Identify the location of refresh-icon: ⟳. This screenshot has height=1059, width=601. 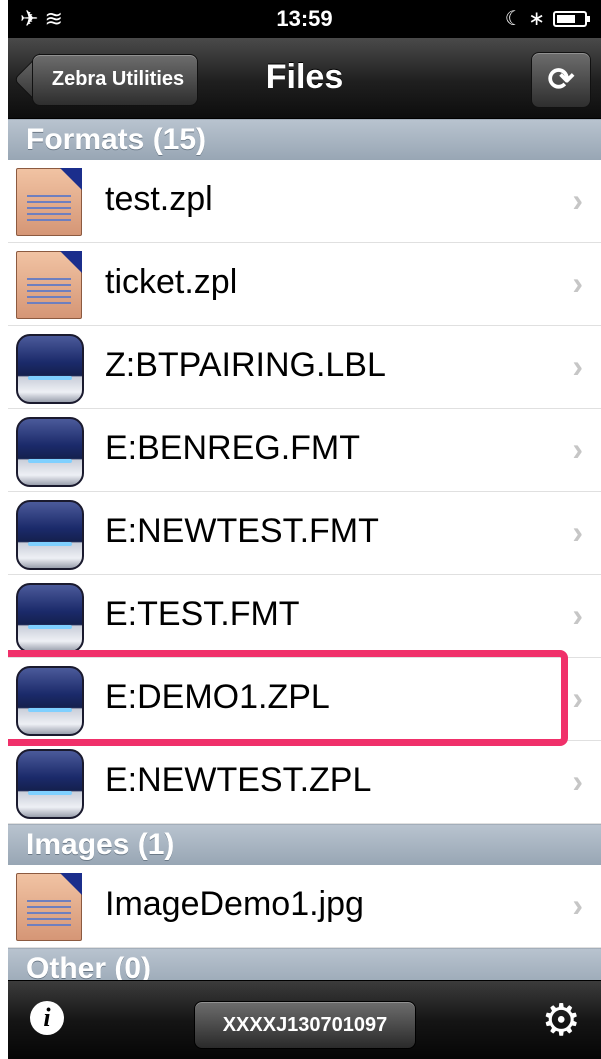
(561, 79).